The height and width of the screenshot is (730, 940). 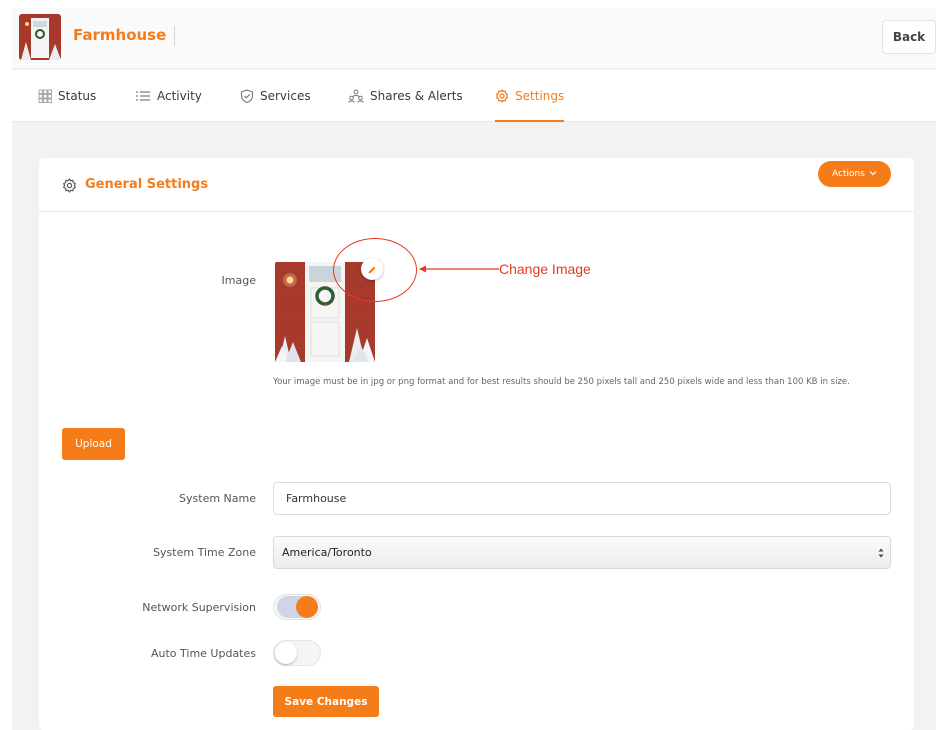 What do you see at coordinates (217, 498) in the screenshot?
I see `system-name-label: System Name` at bounding box center [217, 498].